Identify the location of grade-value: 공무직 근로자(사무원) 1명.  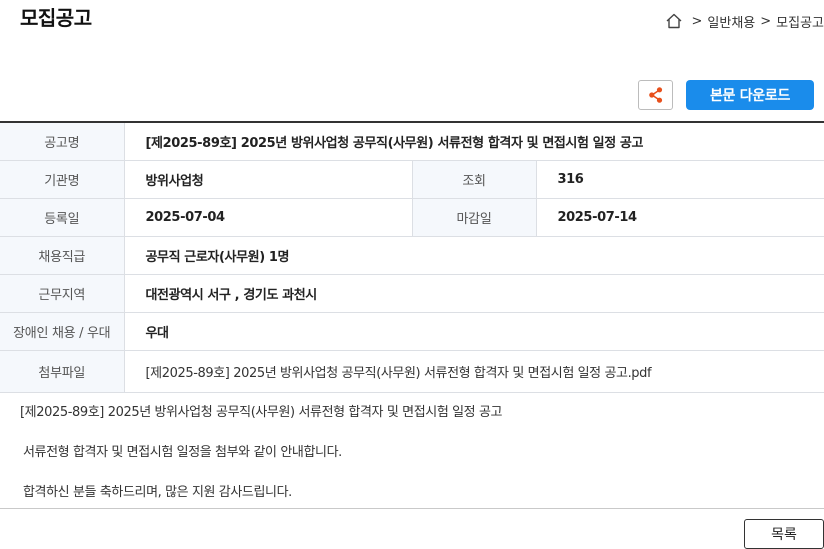
(474, 255).